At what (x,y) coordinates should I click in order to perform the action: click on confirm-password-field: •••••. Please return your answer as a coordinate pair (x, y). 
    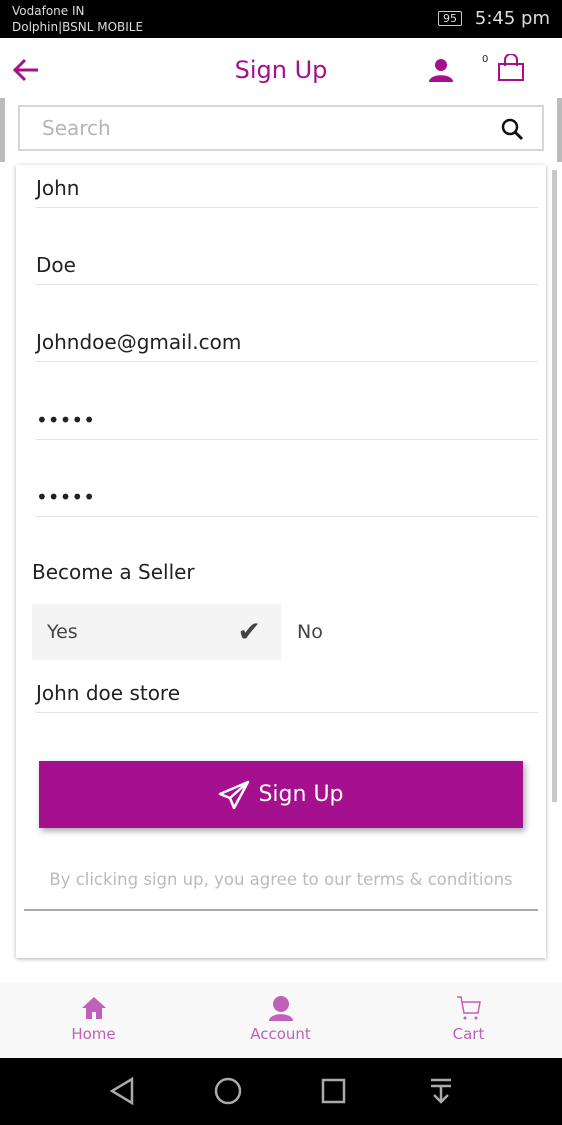
    Looking at the image, I should click on (287, 497).